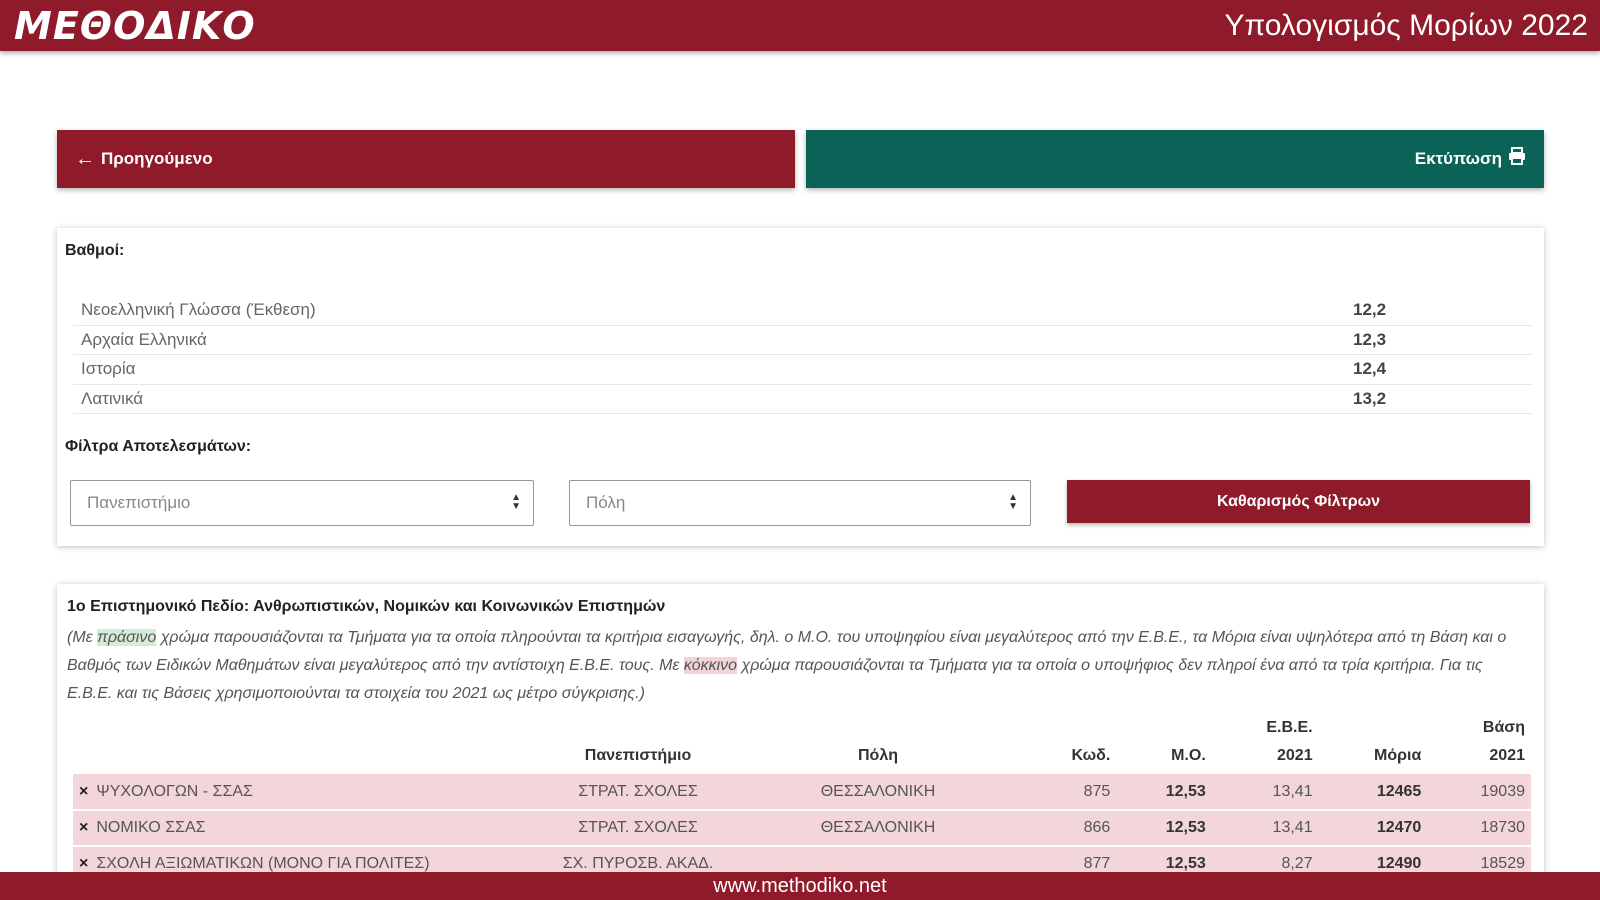  Describe the element at coordinates (1370, 339) in the screenshot. I see `grade-value: 12,3` at that location.